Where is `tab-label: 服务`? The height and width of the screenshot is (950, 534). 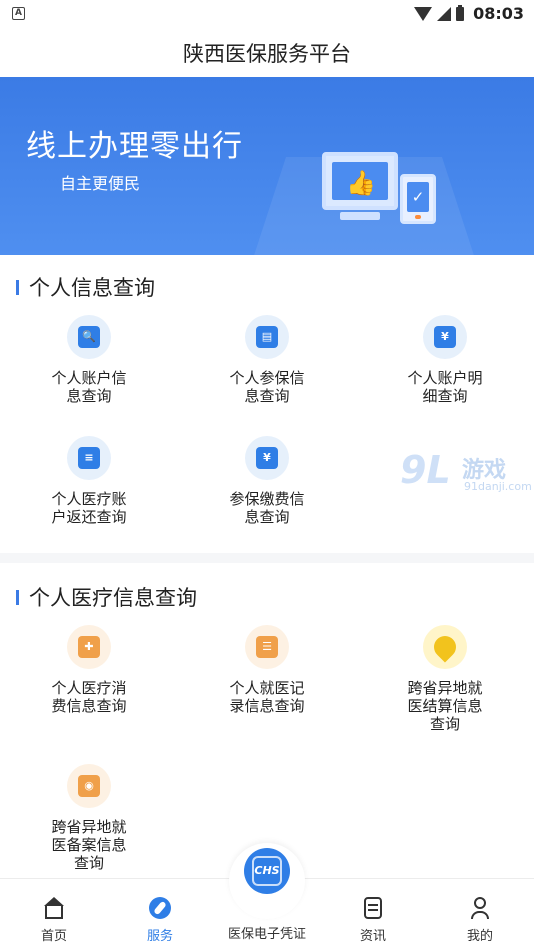 tab-label: 服务 is located at coordinates (159, 936).